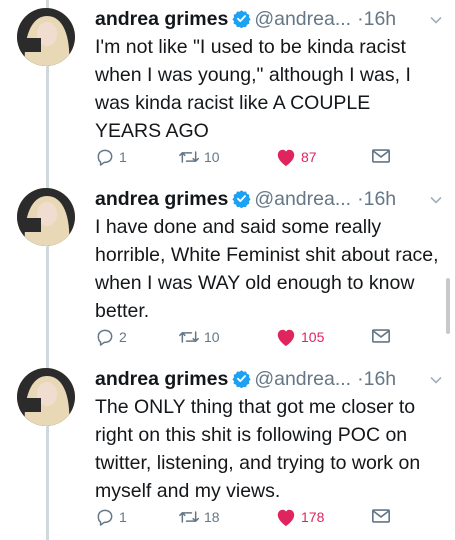  I want to click on like-button: 178, so click(299, 517).